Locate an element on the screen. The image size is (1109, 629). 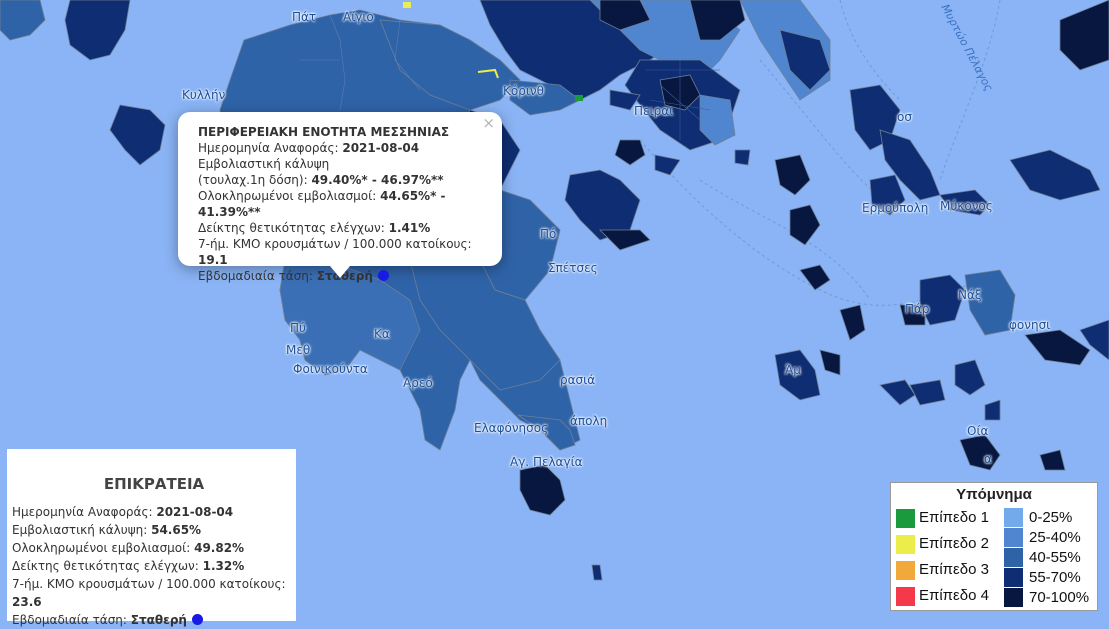
place-label: Μύκονος is located at coordinates (966, 206).